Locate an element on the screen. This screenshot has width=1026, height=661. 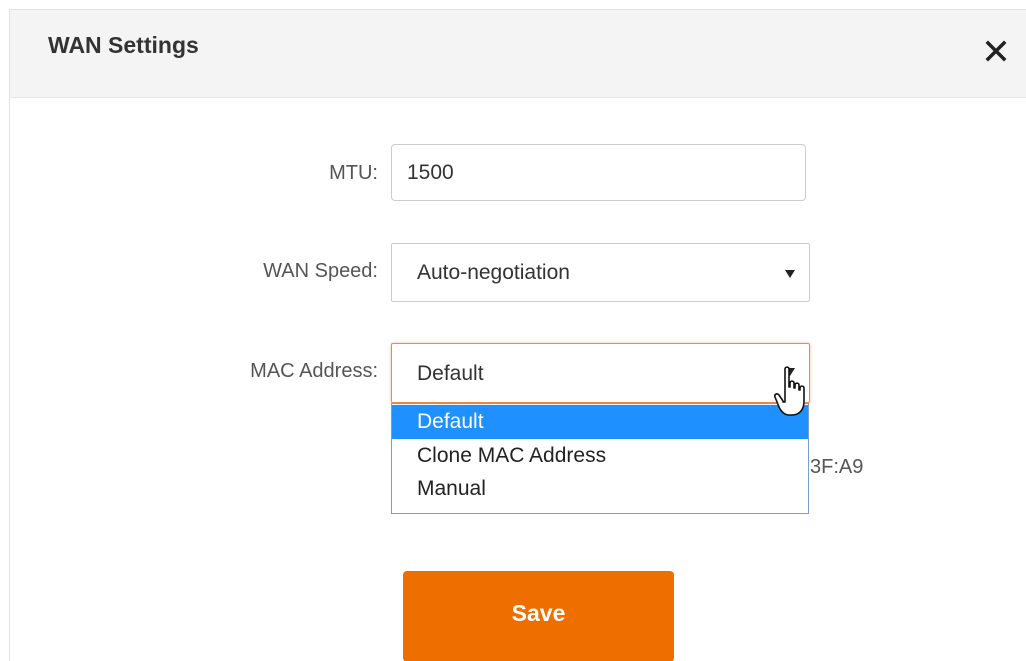
mac-address-value: Default is located at coordinates (450, 373).